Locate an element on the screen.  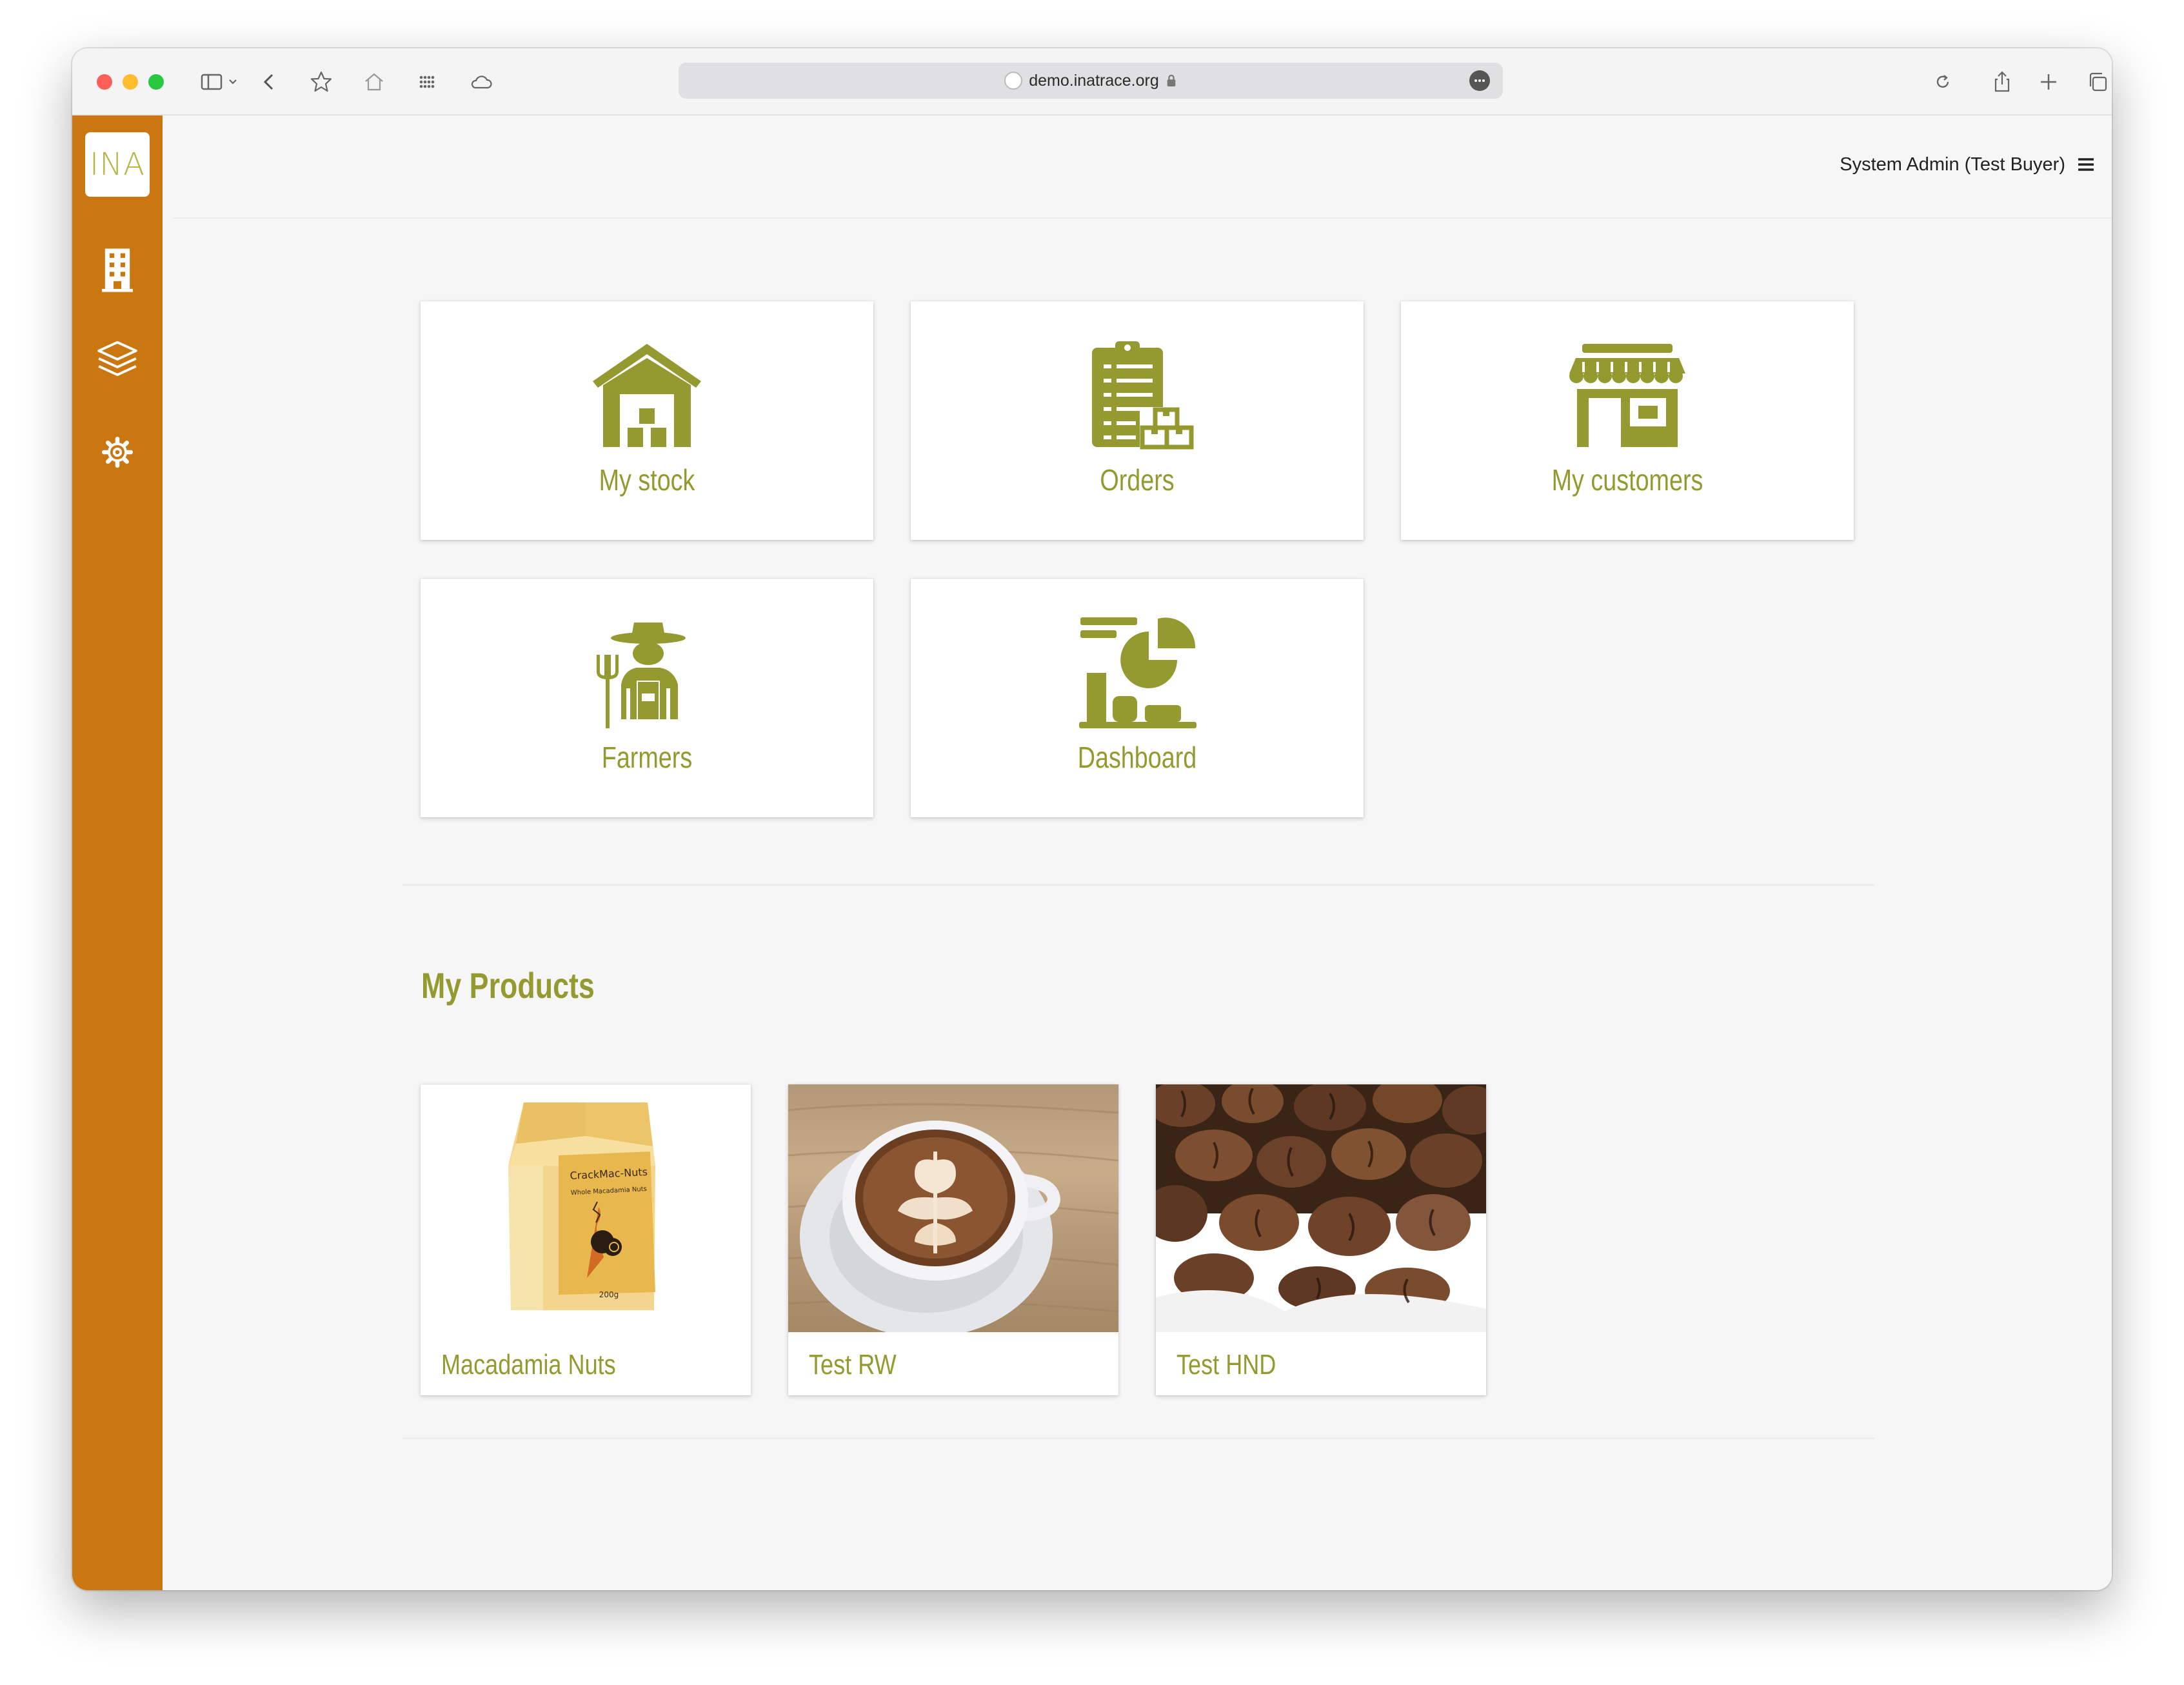
building-icon is located at coordinates (117, 270).